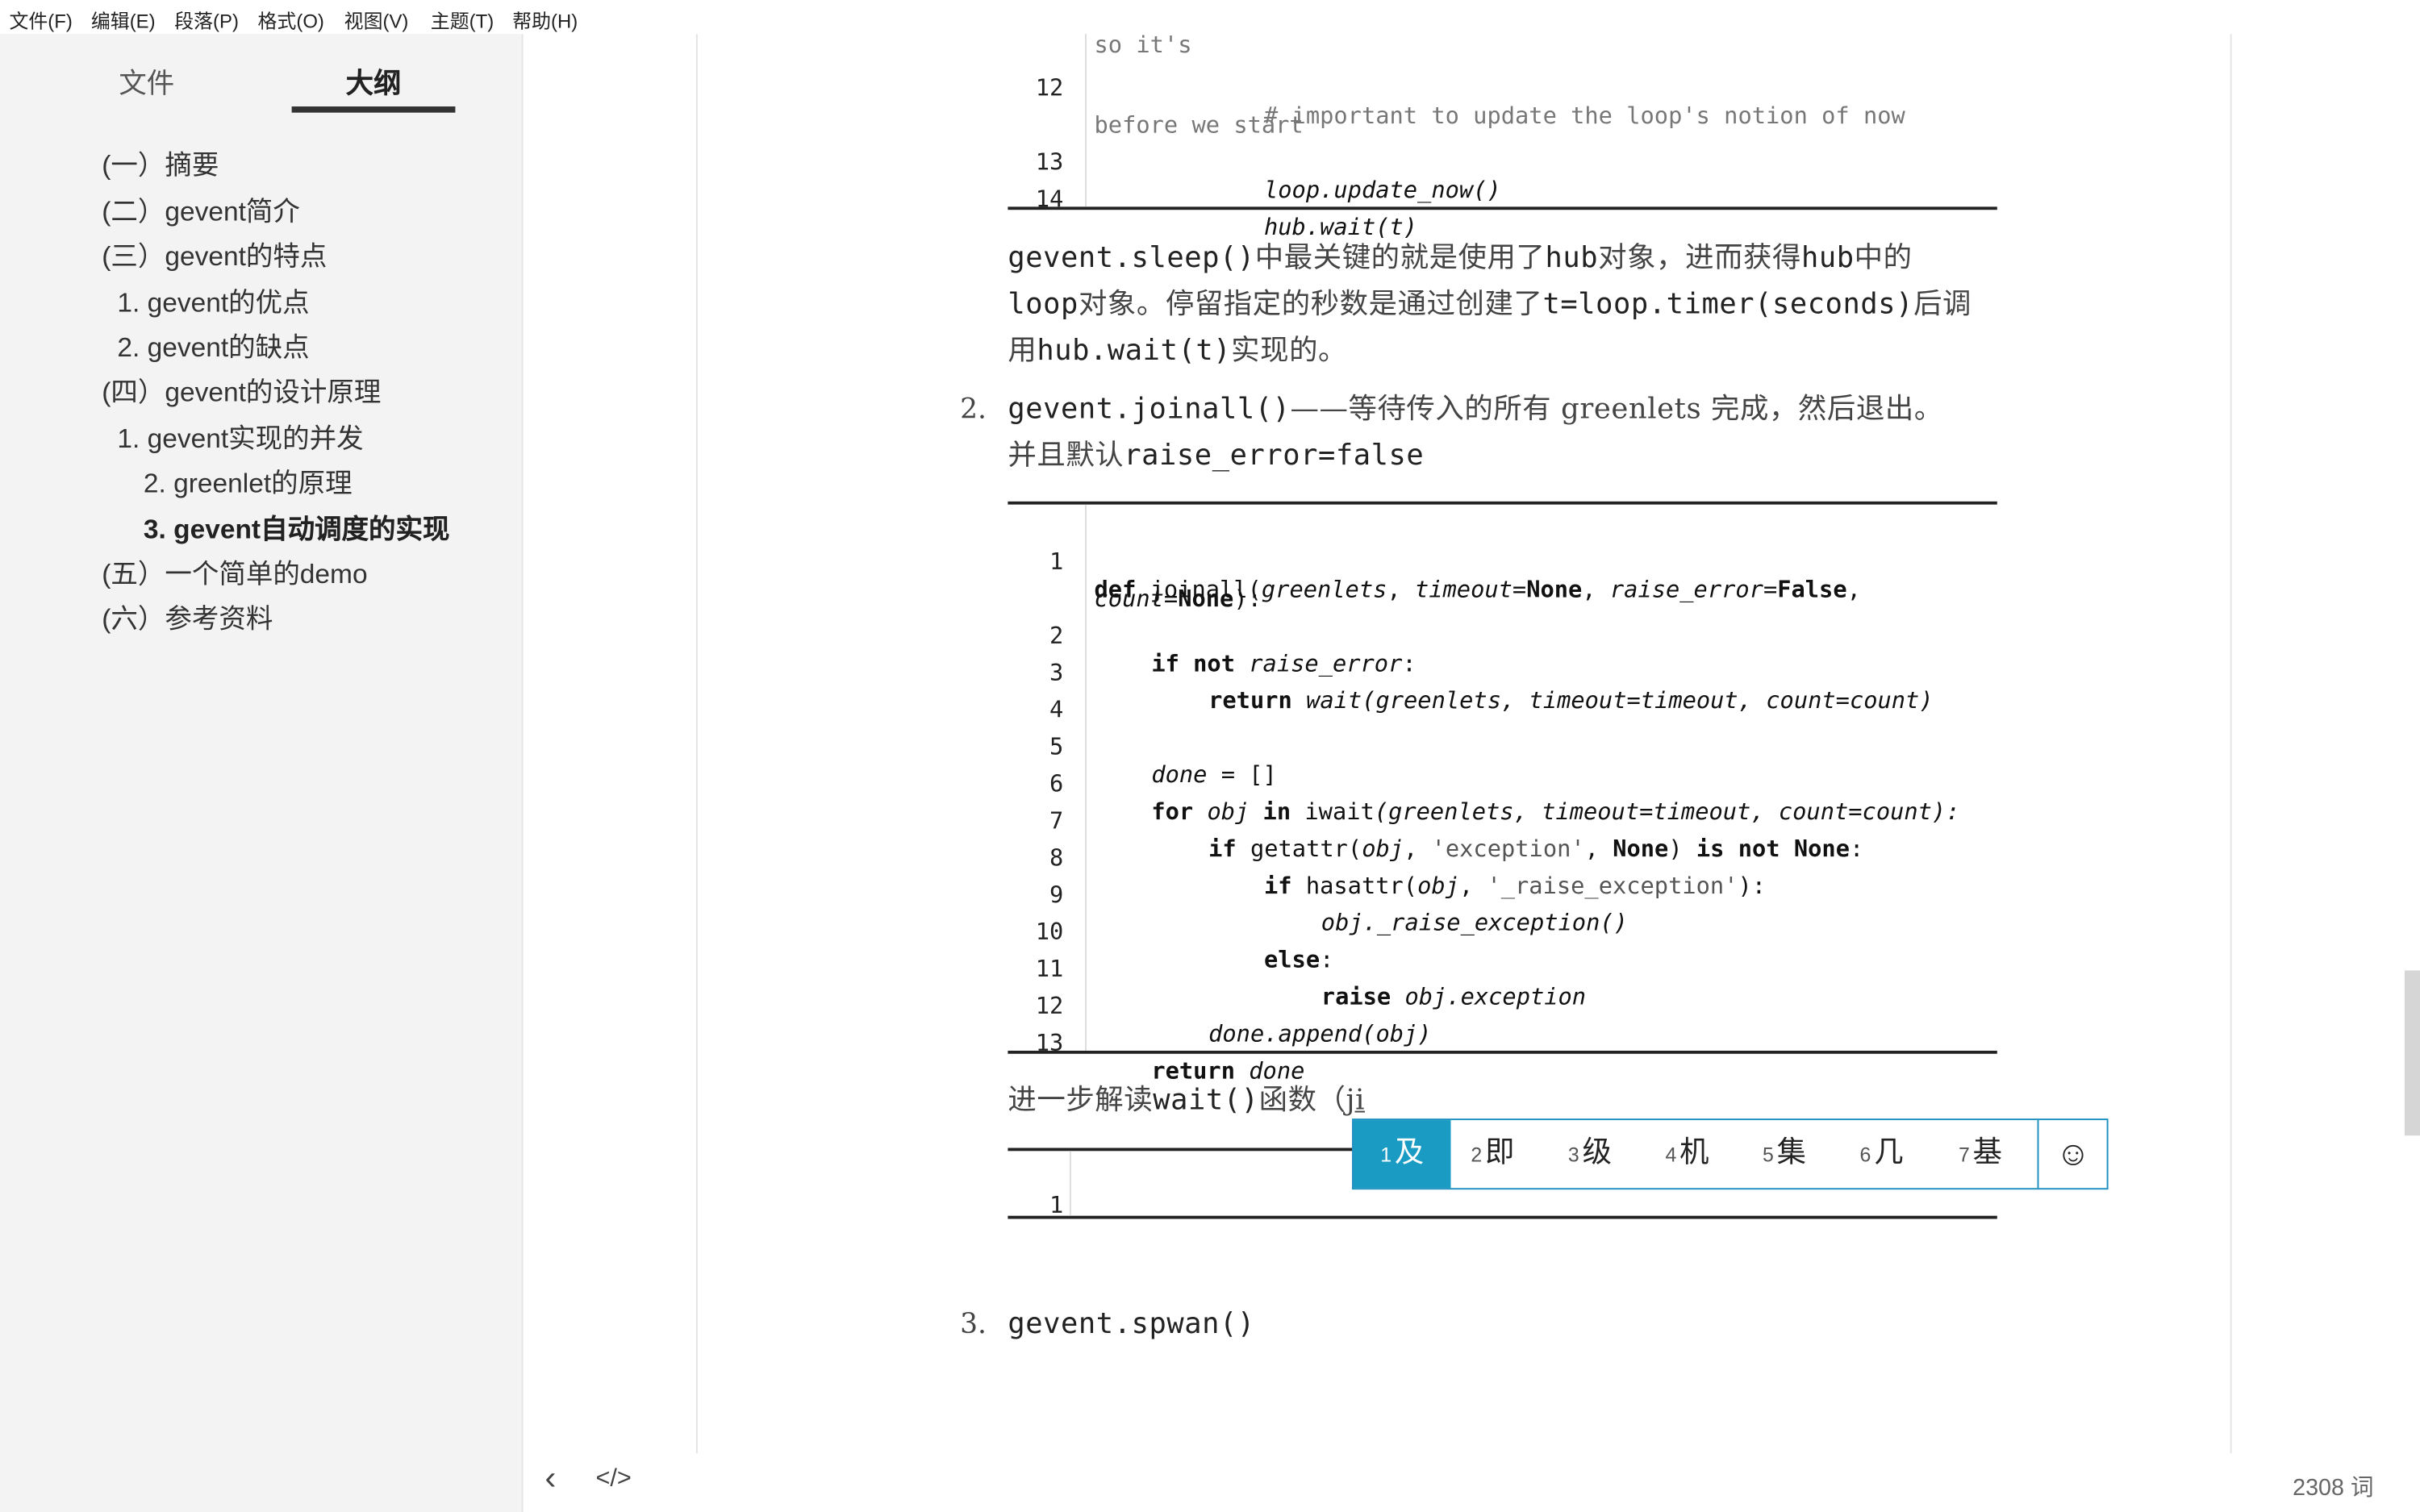 This screenshot has width=2420, height=1512. Describe the element at coordinates (1143, 46) in the screenshot. I see `code-line: so it's` at that location.